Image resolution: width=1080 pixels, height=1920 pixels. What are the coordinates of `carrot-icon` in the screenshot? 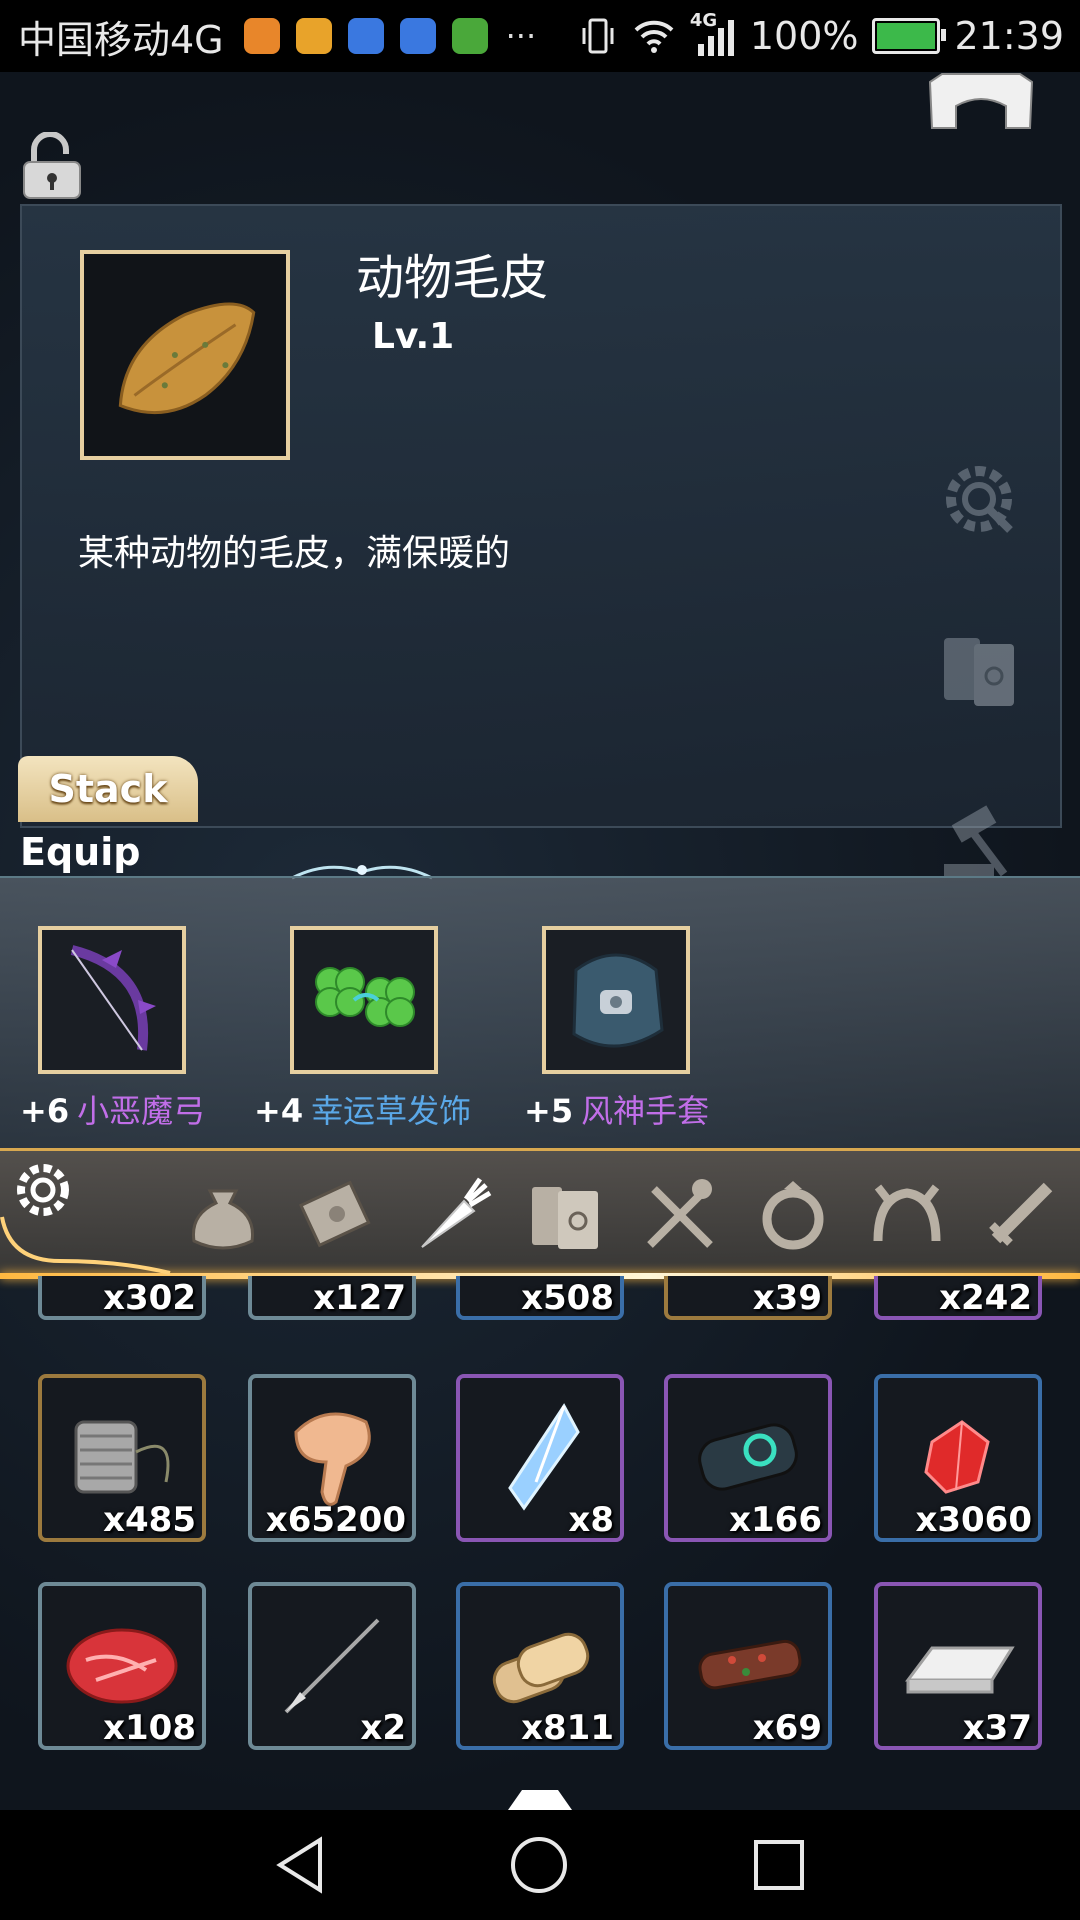 It's located at (456, 1212).